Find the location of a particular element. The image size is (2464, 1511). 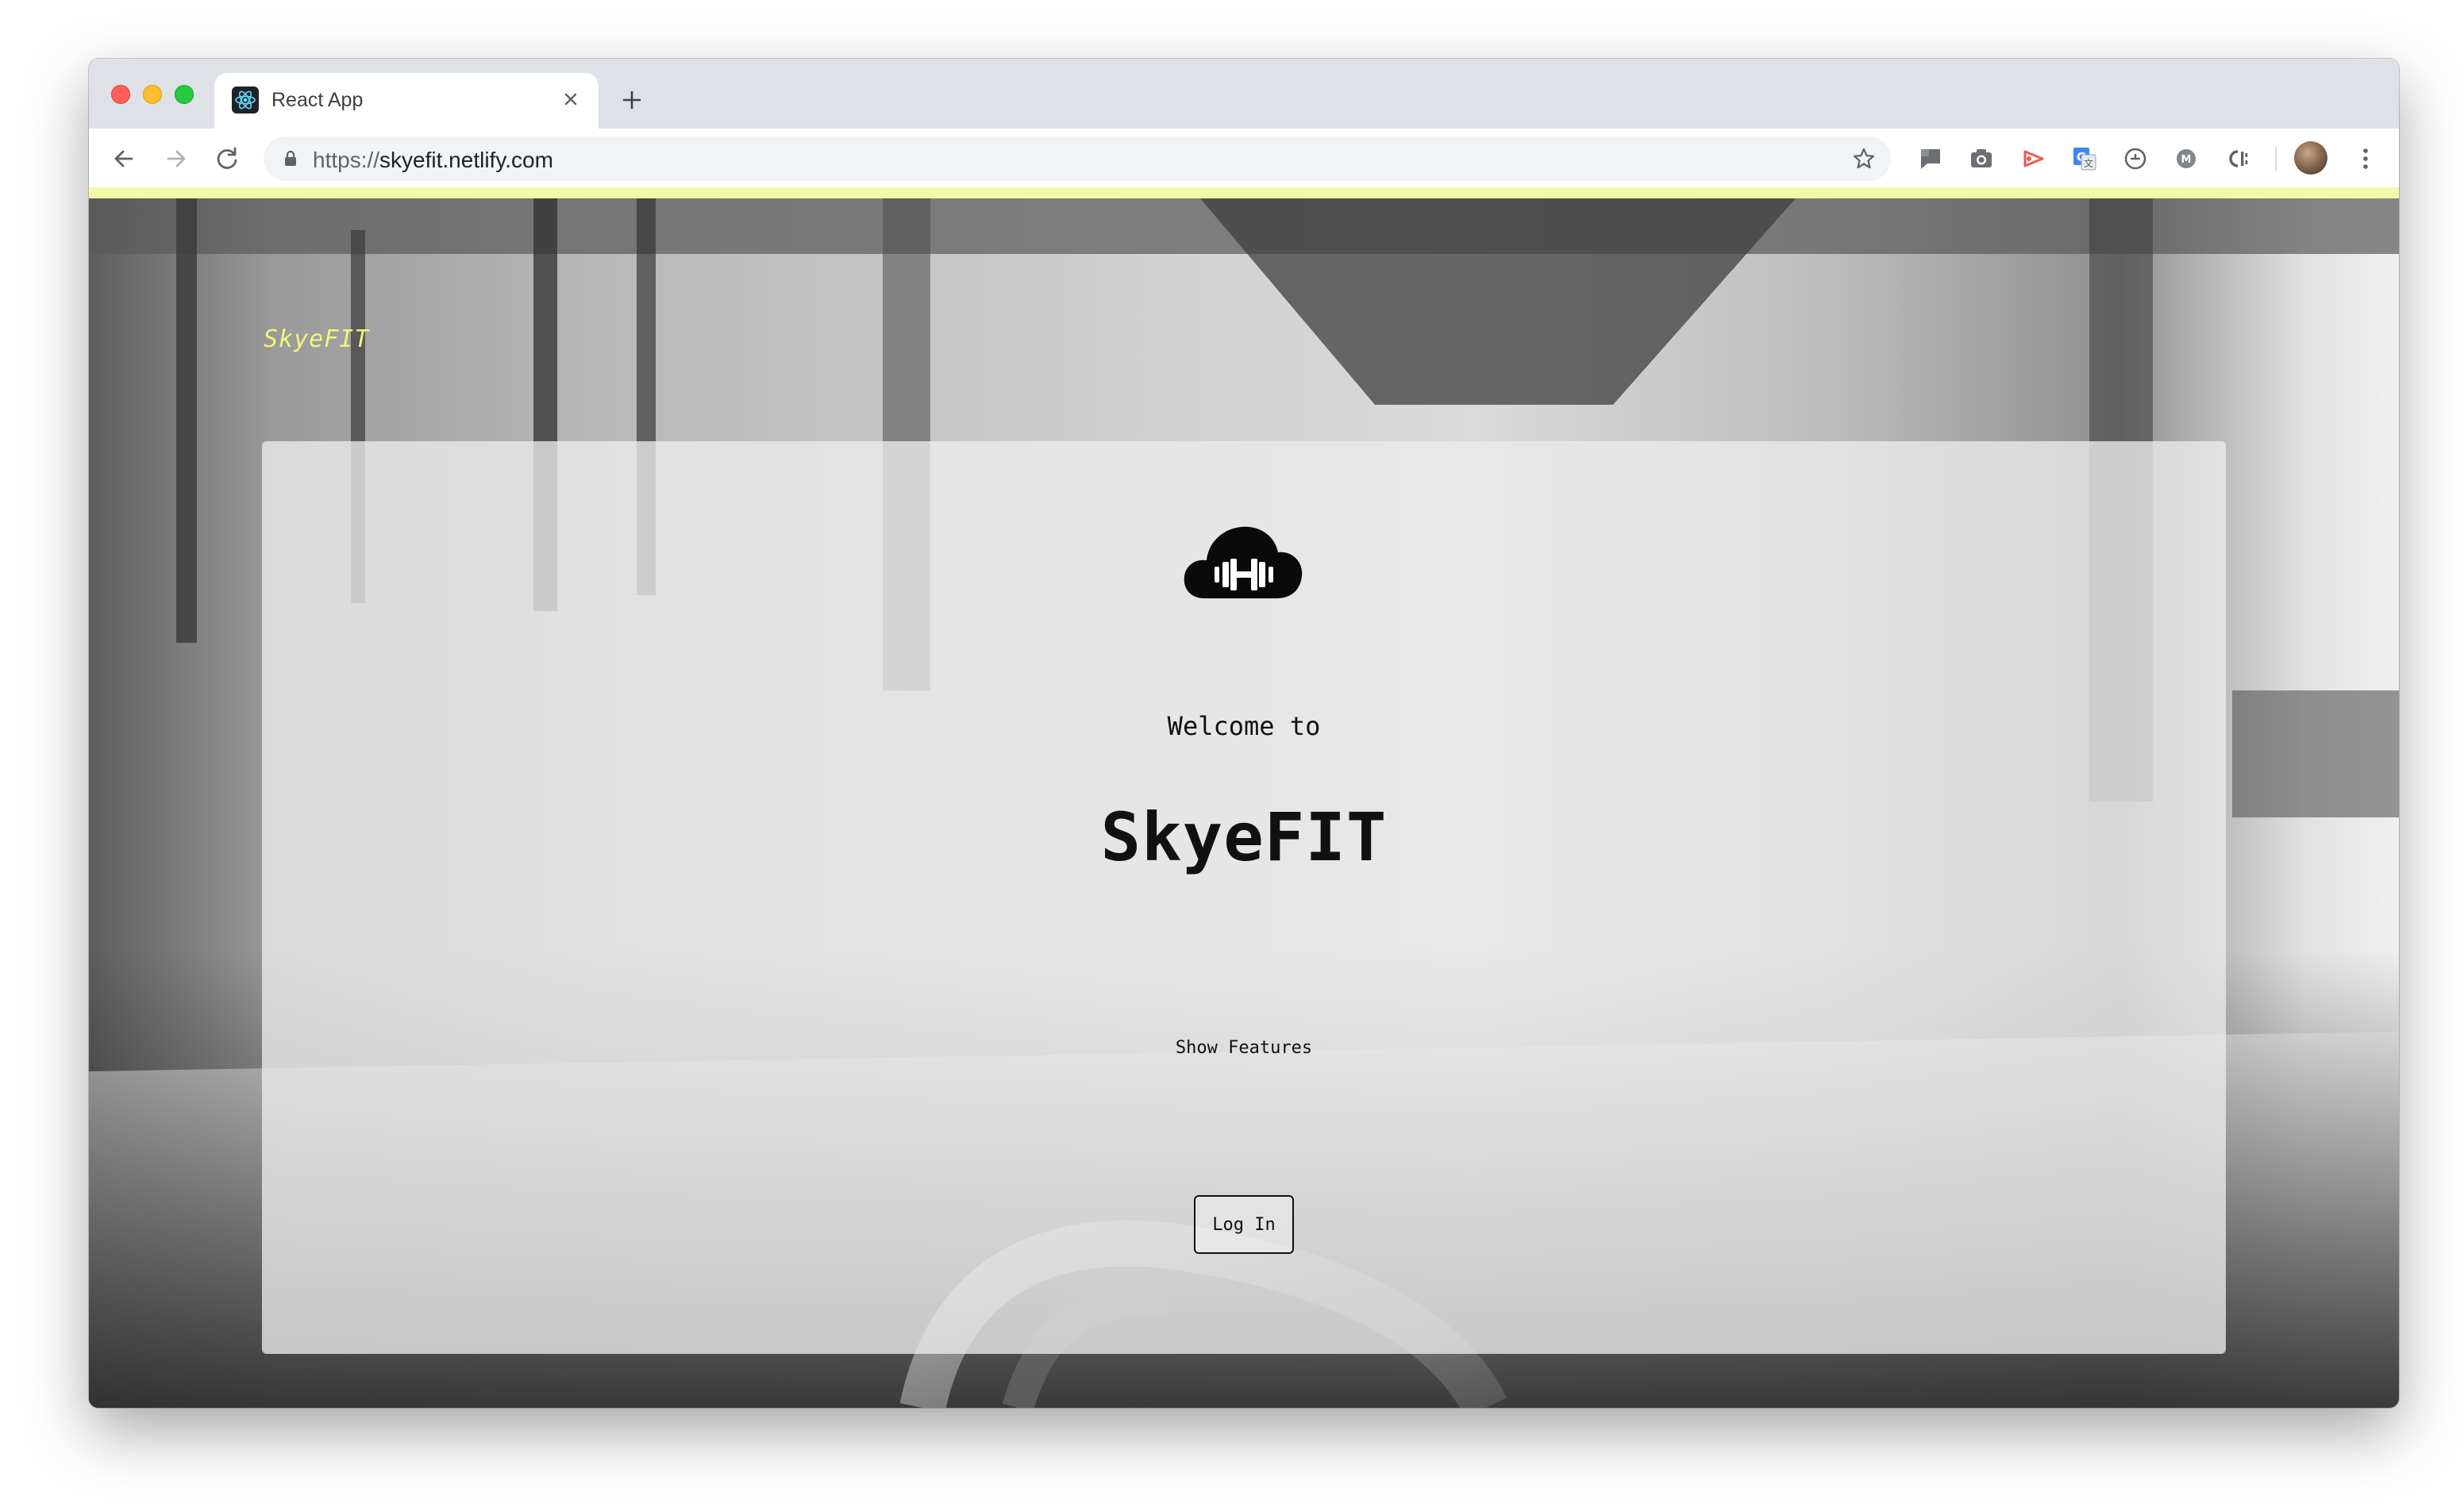

svg-text: M is located at coordinates (2186, 160).